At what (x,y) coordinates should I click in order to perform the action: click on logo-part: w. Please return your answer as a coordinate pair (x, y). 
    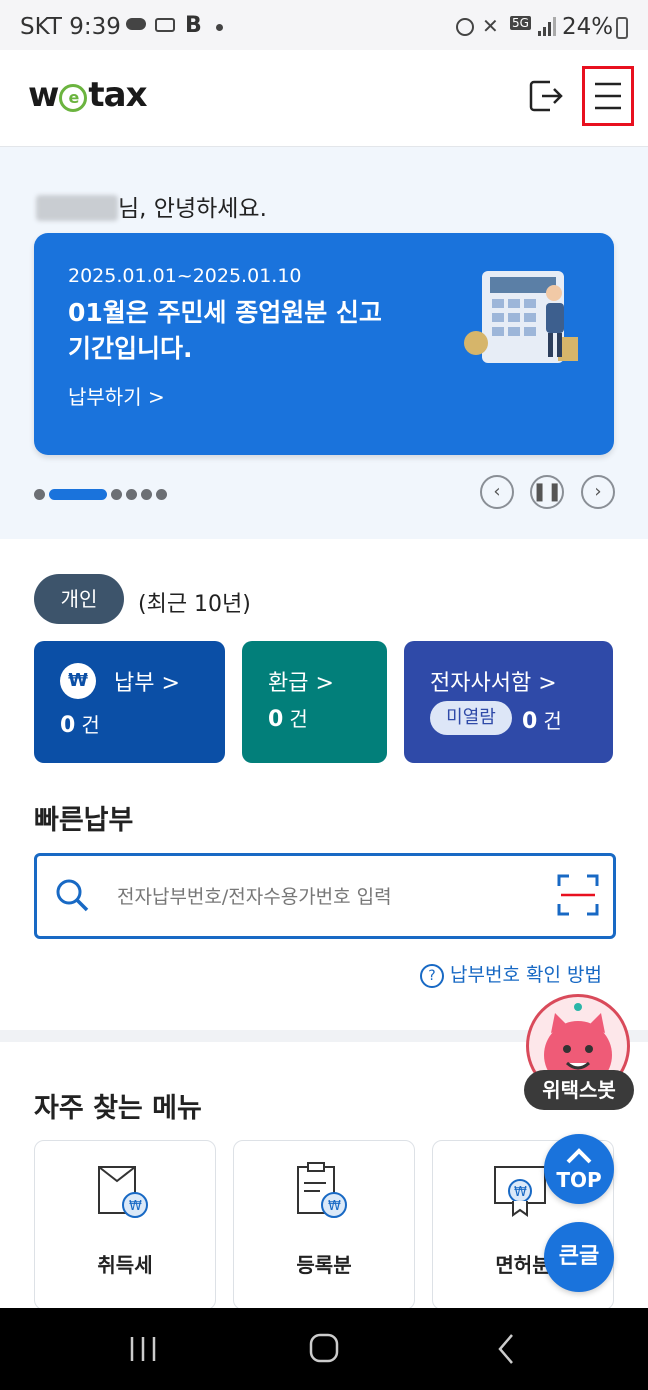
    Looking at the image, I should click on (43, 95).